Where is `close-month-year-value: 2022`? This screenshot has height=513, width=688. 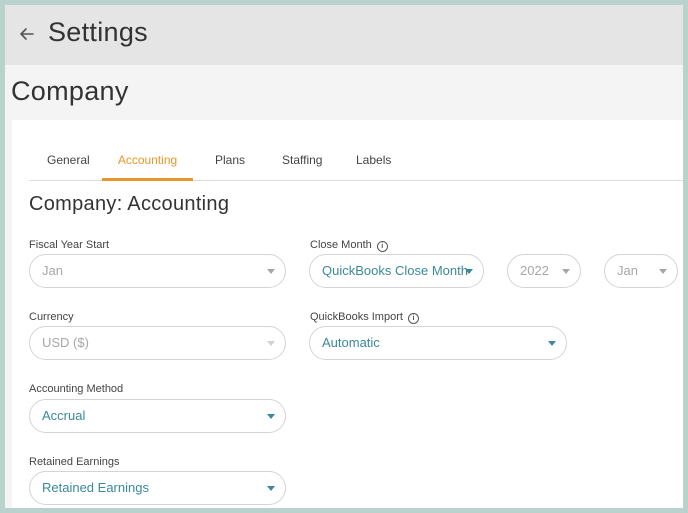 close-month-year-value: 2022 is located at coordinates (534, 270).